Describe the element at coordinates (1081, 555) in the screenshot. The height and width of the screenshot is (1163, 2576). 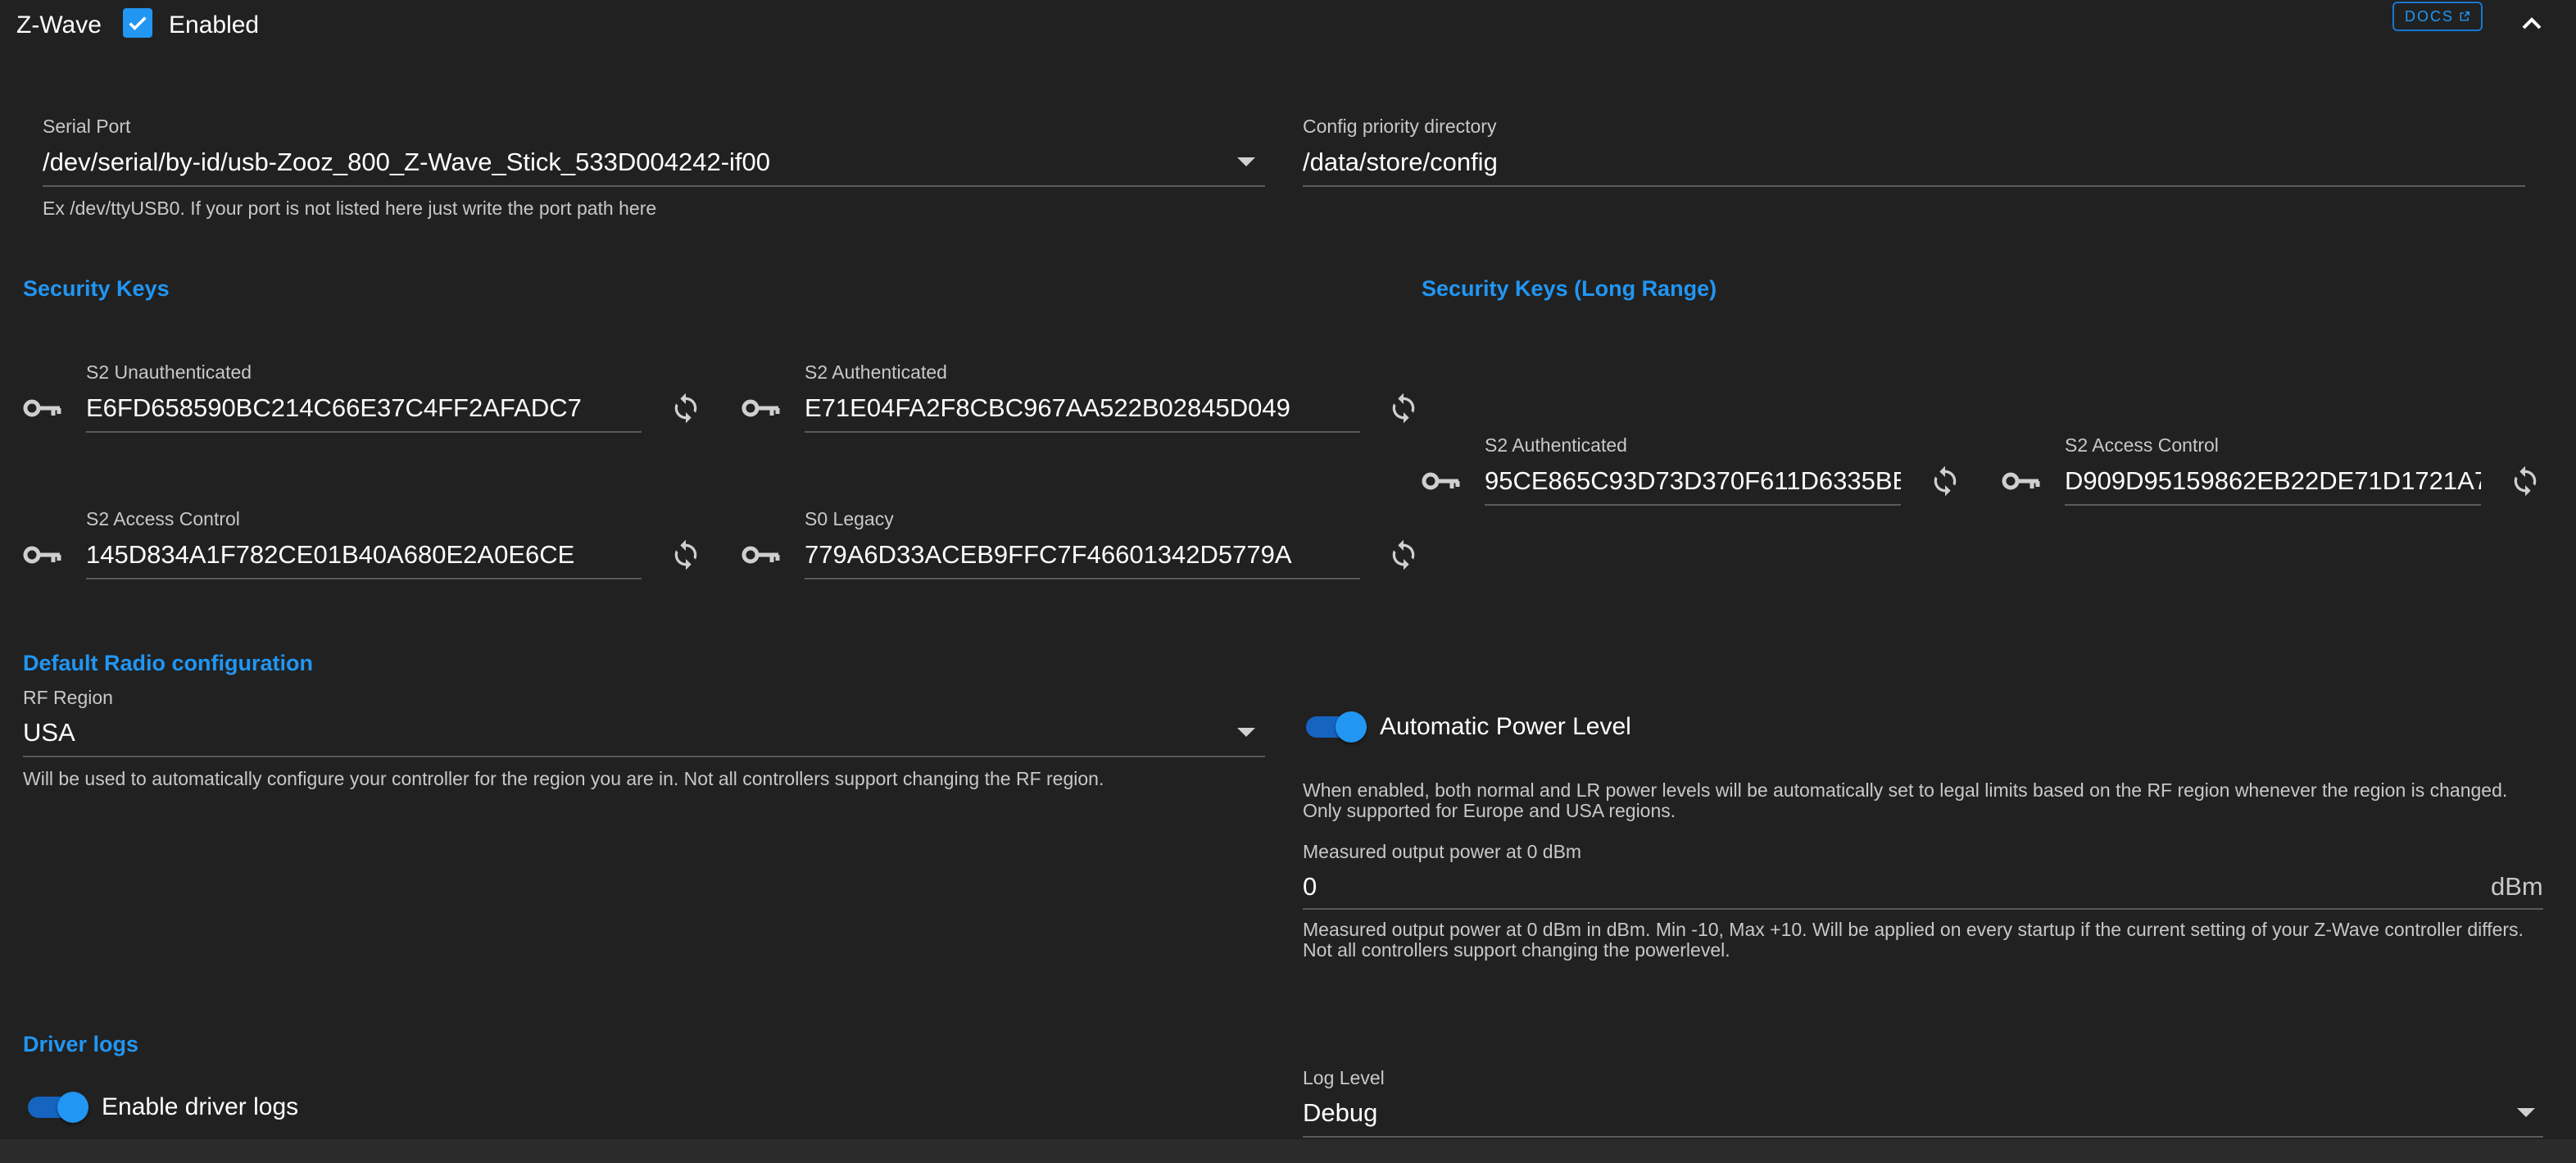
I see `s0-legacy-input: 779A6D33ACEB9FFC7F46601342D5779A` at that location.